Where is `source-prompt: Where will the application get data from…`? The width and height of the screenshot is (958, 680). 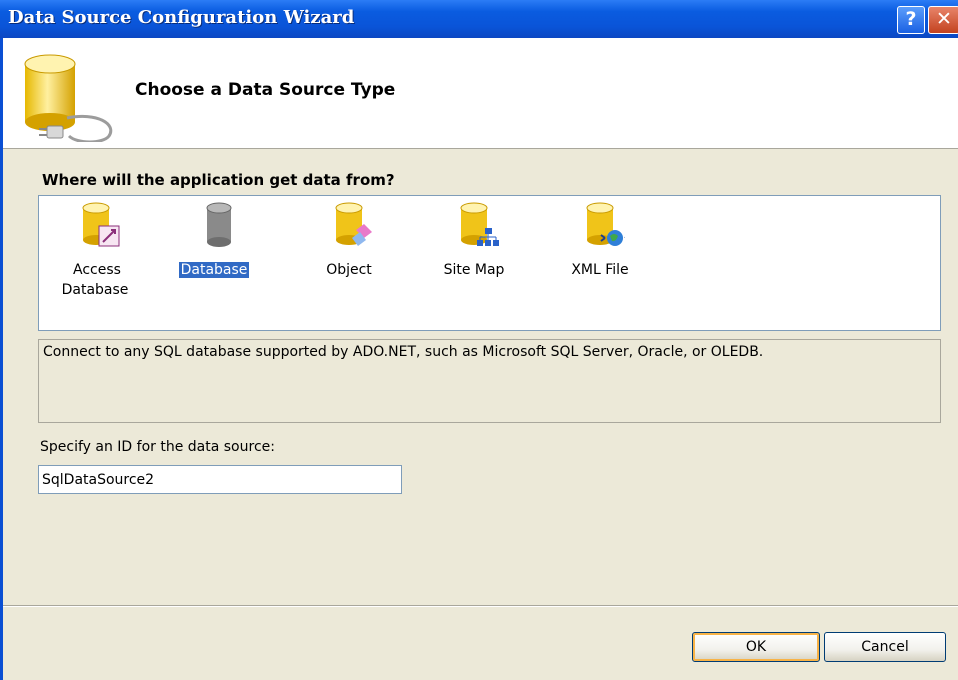 source-prompt: Where will the application get data from… is located at coordinates (218, 180).